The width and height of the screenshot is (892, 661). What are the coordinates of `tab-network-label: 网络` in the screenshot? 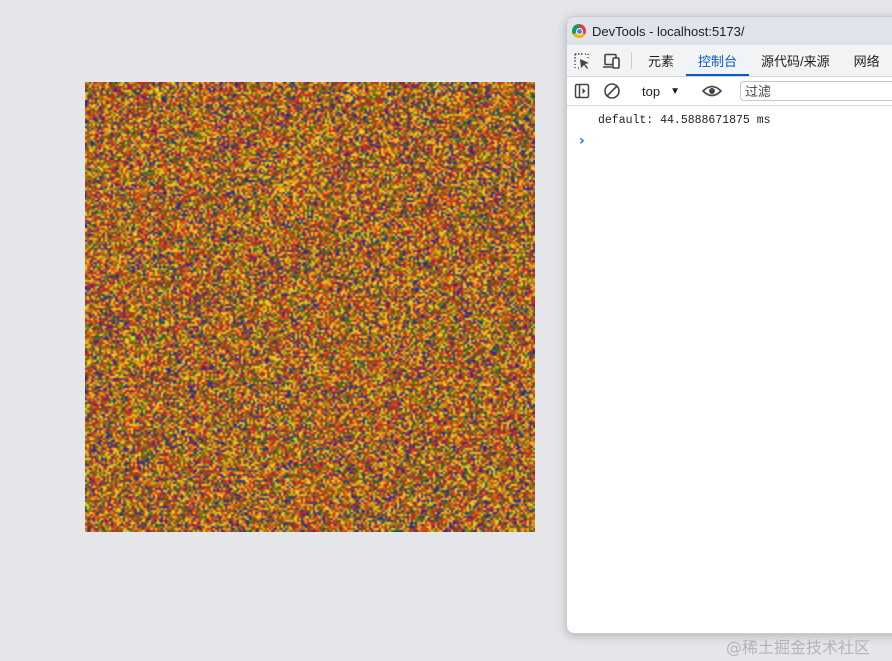 It's located at (866, 61).